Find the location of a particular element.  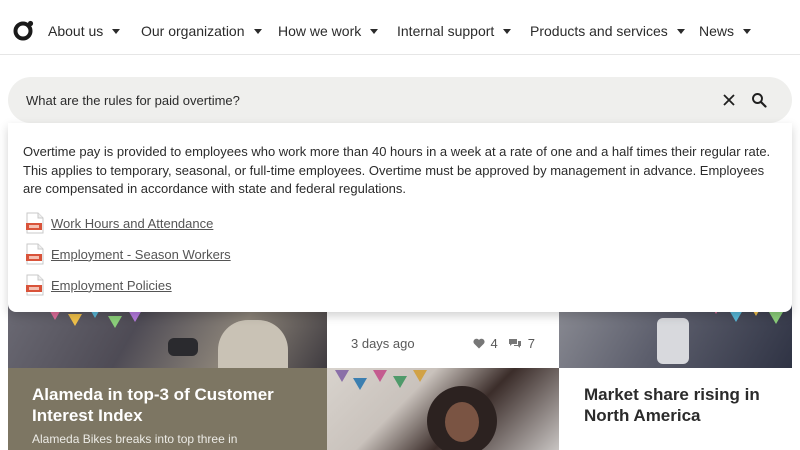

nav-internal-support: Internal support is located at coordinates (454, 31).